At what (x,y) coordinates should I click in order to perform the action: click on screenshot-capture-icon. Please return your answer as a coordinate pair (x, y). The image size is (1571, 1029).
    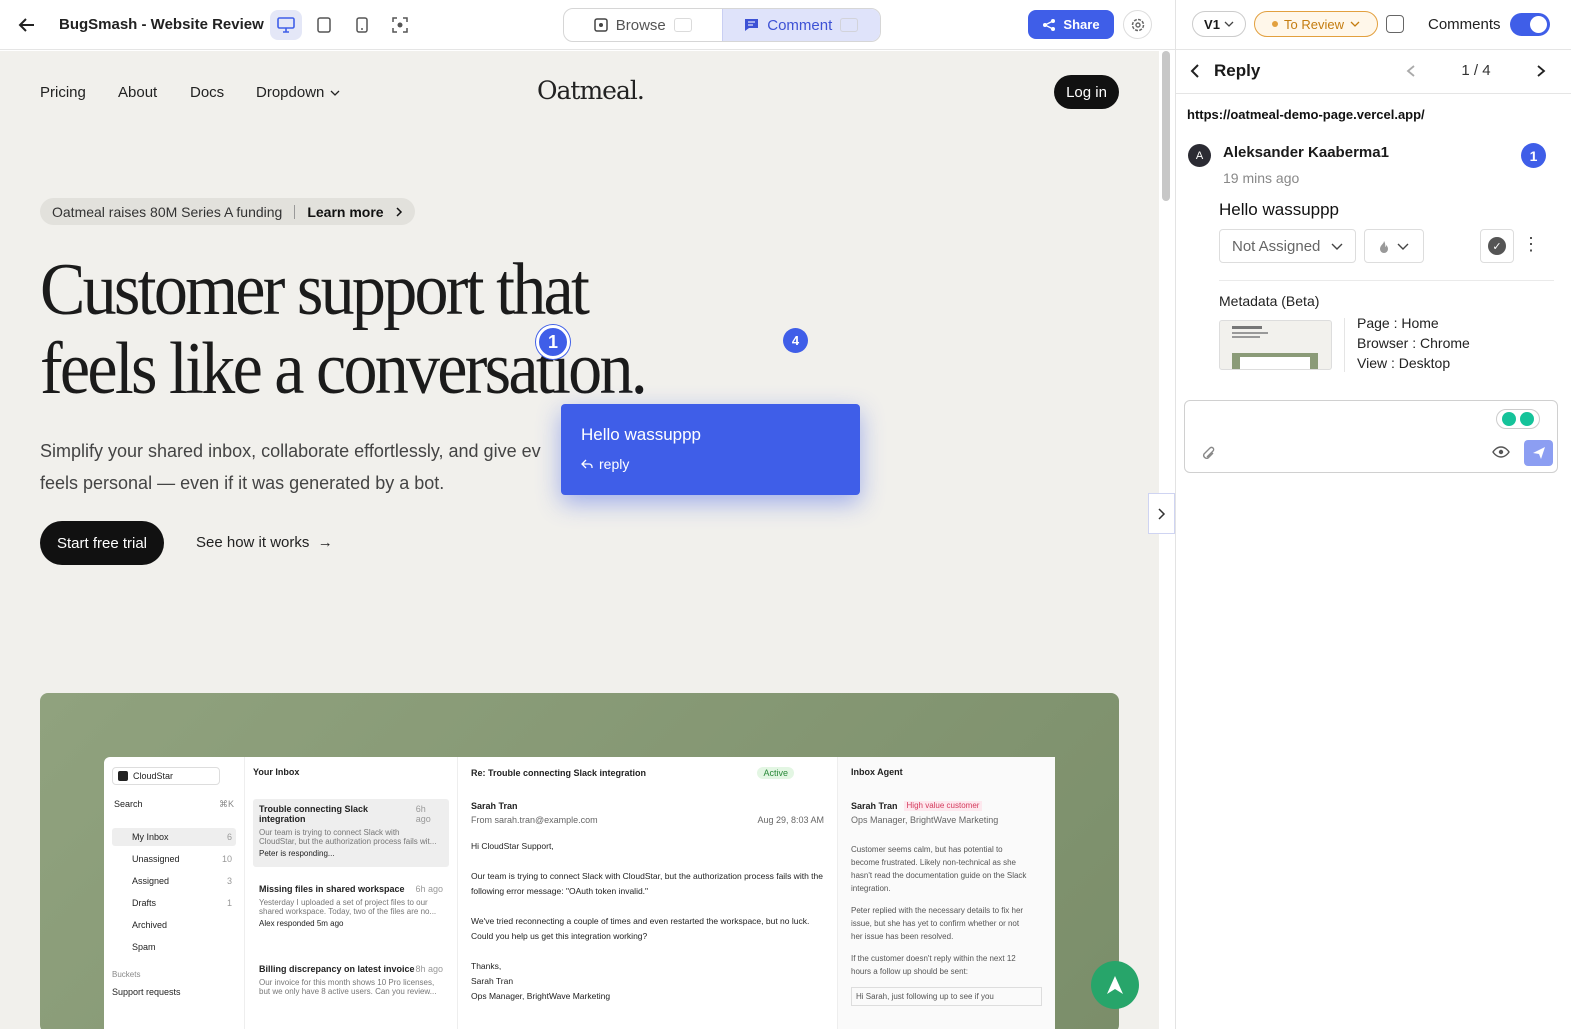
    Looking at the image, I should click on (400, 25).